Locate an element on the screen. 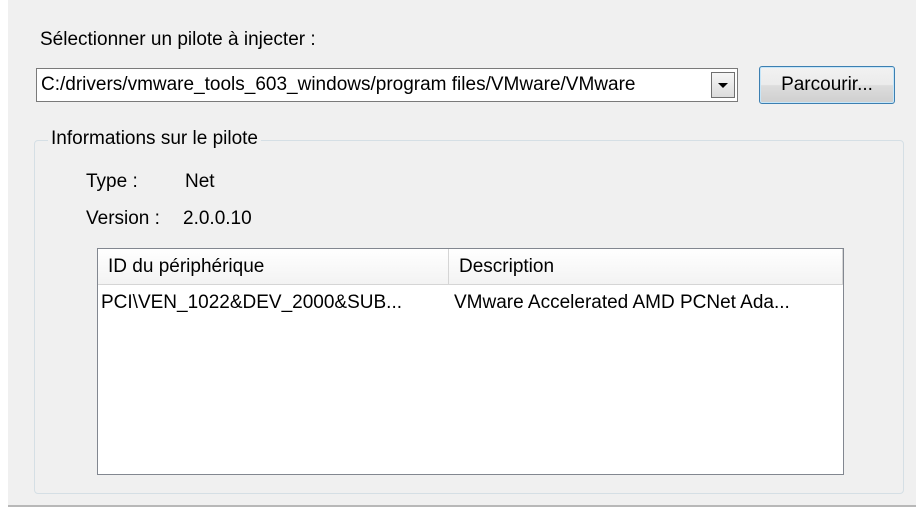  column-header-description: Description is located at coordinates (646, 267).